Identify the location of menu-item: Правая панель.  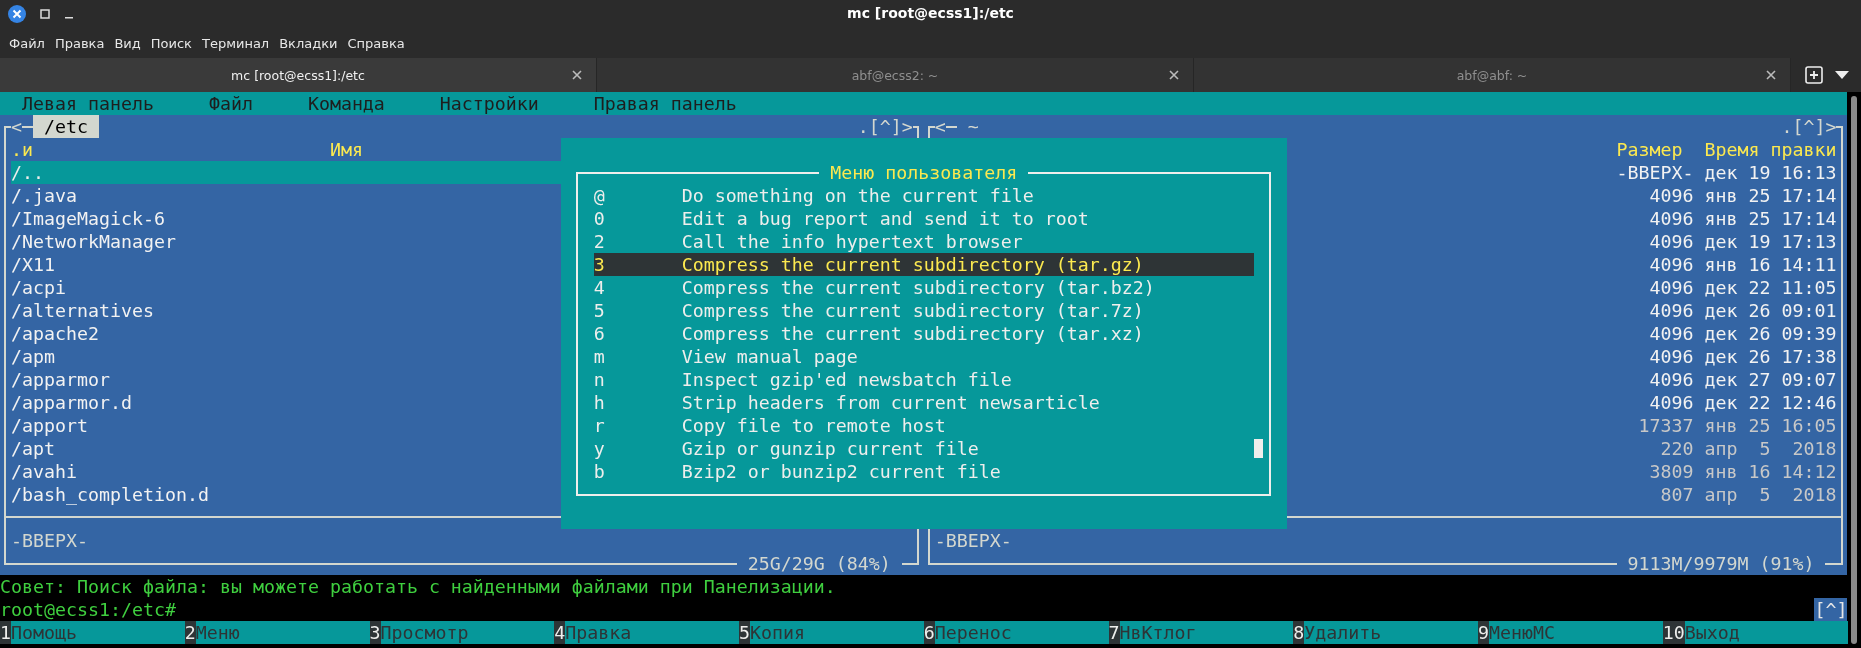
(665, 103).